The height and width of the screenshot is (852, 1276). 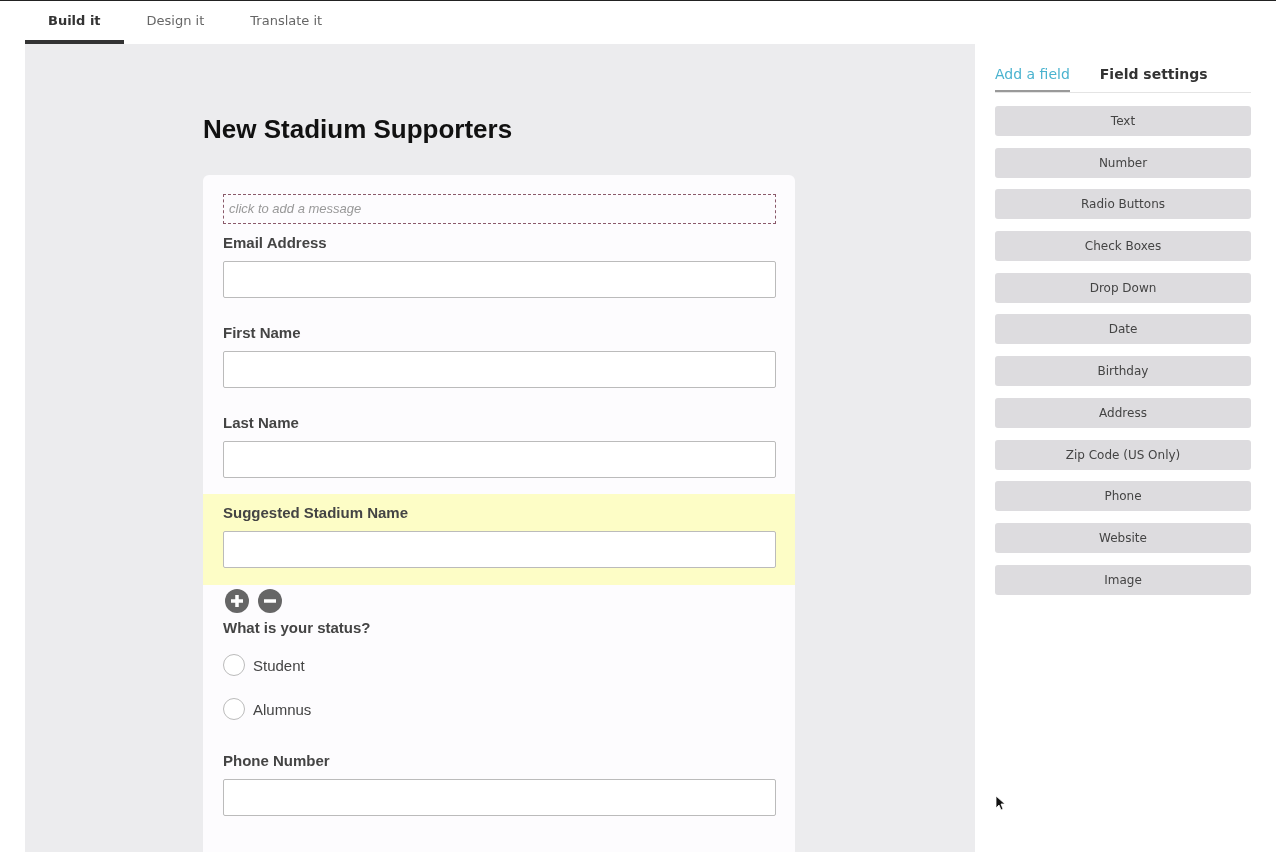 What do you see at coordinates (1123, 246) in the screenshot?
I see `field-type-button: Check Boxes` at bounding box center [1123, 246].